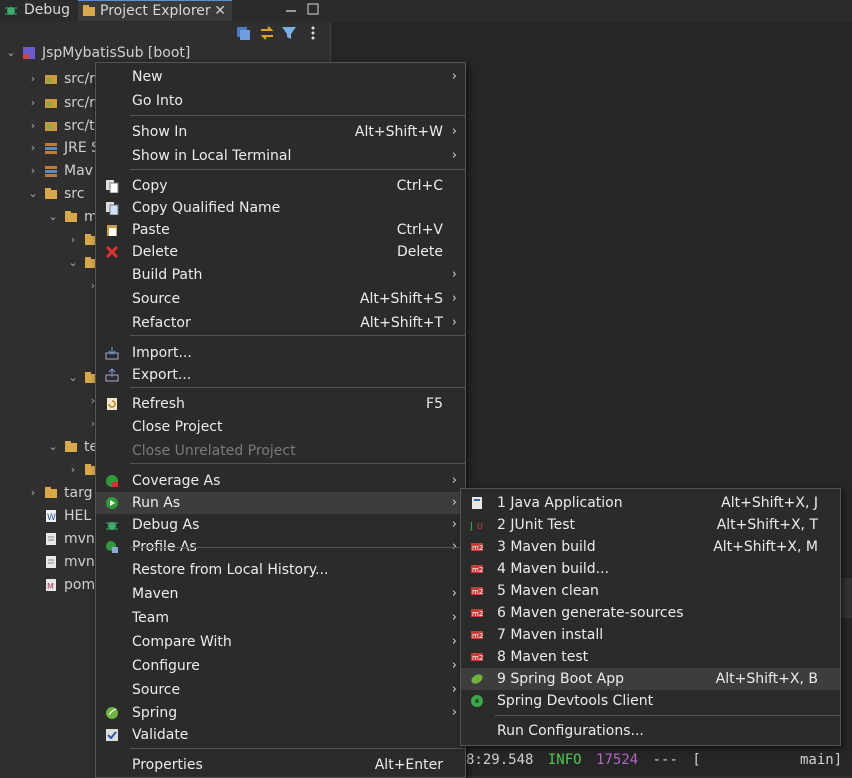 This screenshot has height=778, width=852. What do you see at coordinates (650, 547) in the screenshot?
I see `run-as-item-3-maven-build: m2 3 Maven build Alt+Shift+X, M` at bounding box center [650, 547].